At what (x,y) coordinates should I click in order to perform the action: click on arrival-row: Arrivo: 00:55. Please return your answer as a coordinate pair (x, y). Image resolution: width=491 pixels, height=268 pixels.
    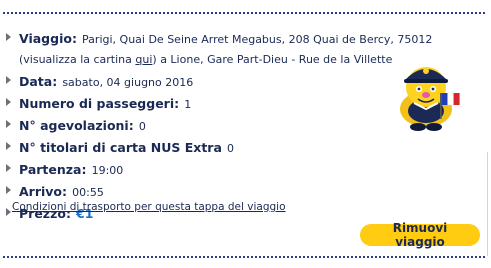
    Looking at the image, I should click on (237, 190).